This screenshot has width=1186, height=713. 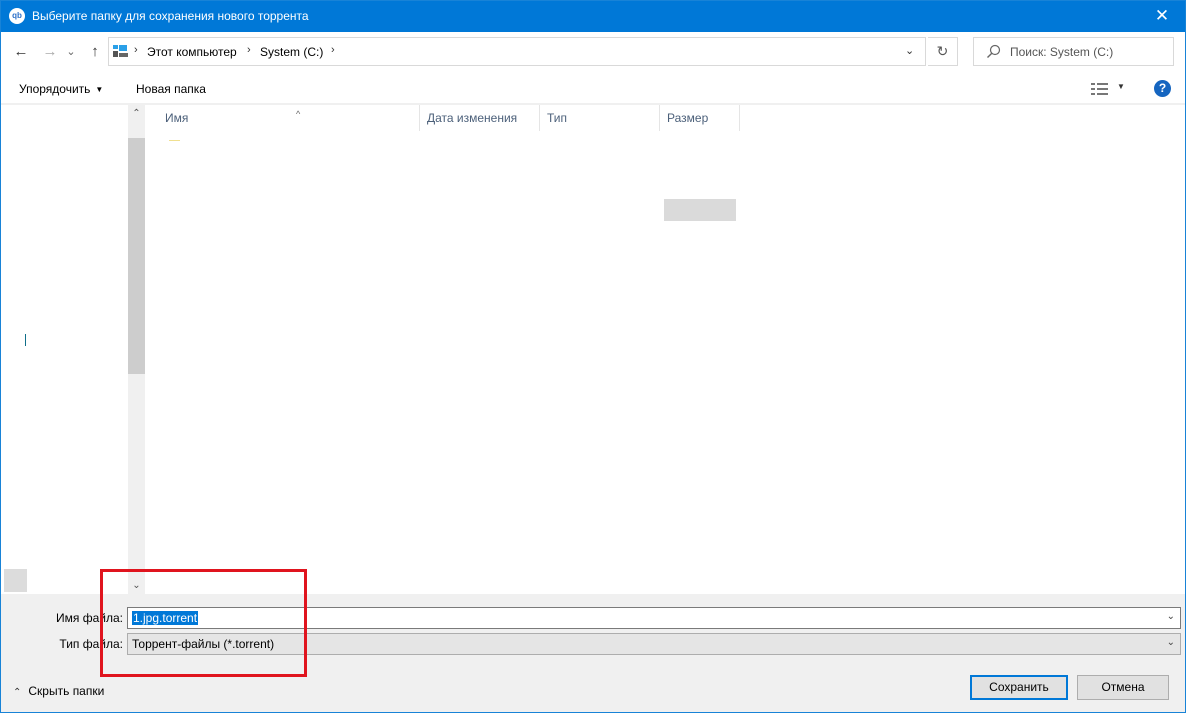 I want to click on refresh-button: ↻, so click(x=943, y=51).